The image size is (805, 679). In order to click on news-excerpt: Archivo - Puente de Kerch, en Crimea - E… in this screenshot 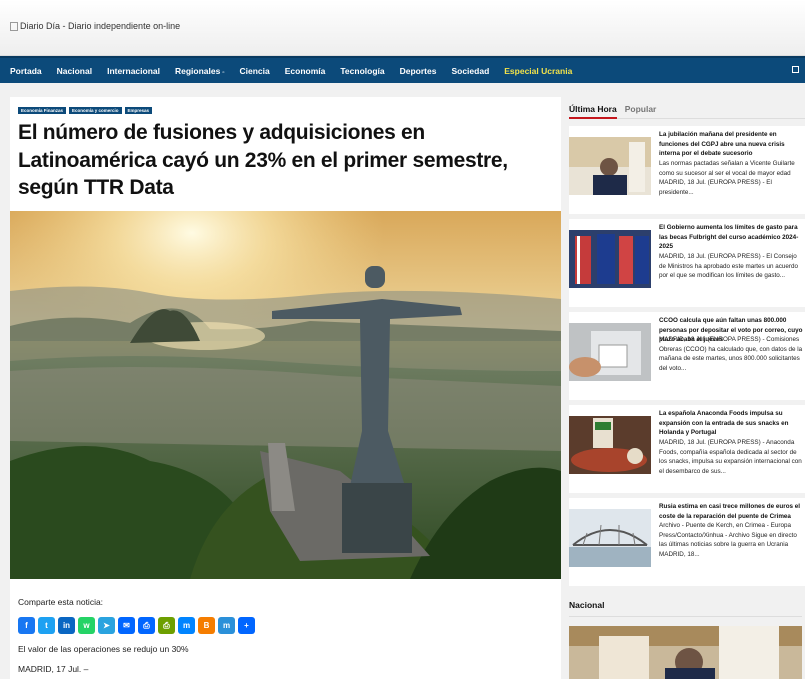, I will do `click(728, 540)`.